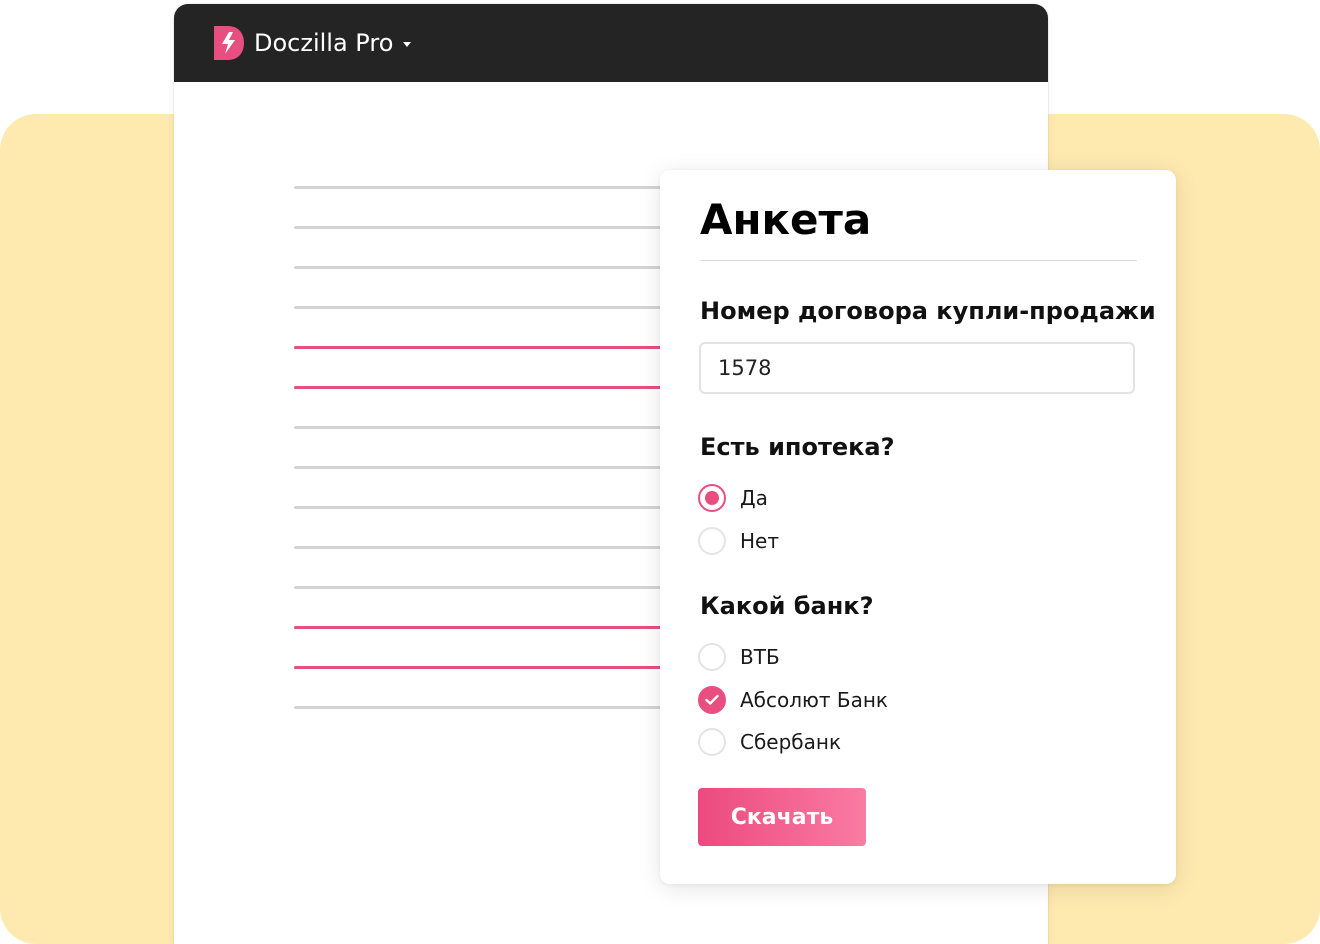 This screenshot has height=944, width=1320. What do you see at coordinates (754, 498) in the screenshot?
I see `option-label: Да` at bounding box center [754, 498].